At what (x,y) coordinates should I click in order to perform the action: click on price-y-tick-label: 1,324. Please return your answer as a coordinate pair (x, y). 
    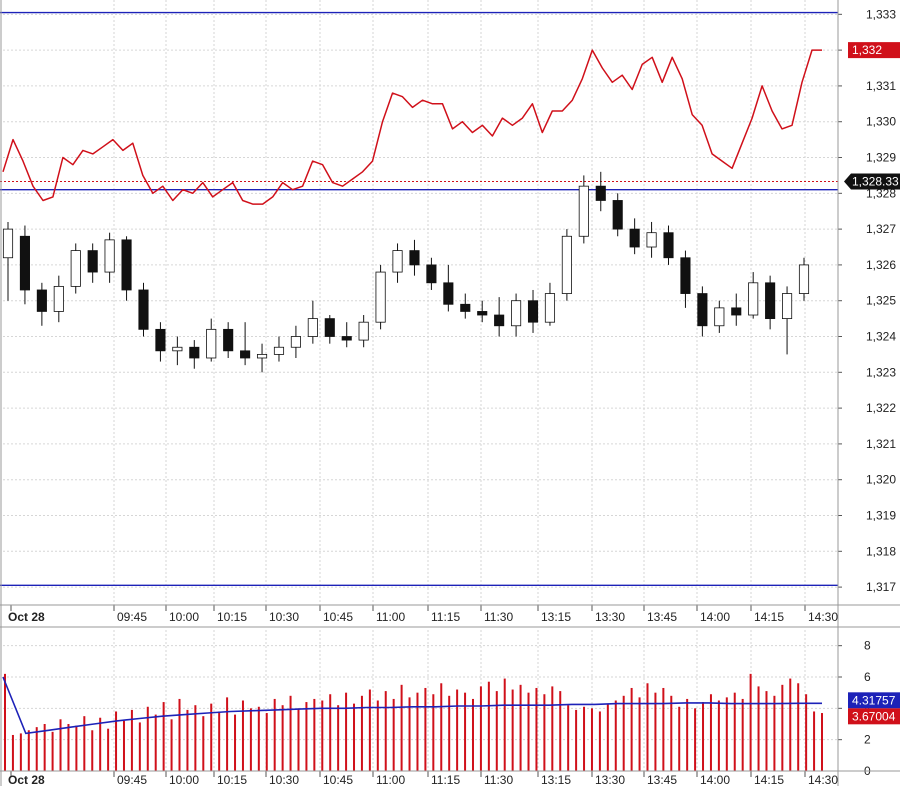
    Looking at the image, I should click on (881, 337).